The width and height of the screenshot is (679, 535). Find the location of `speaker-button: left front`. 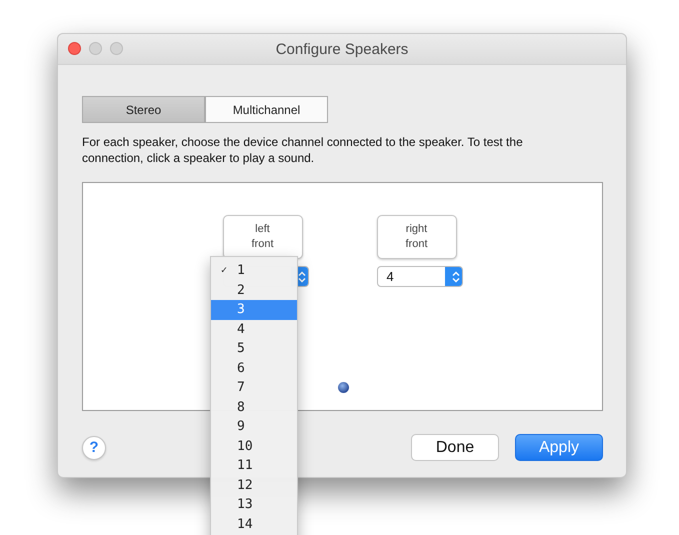

speaker-button: left front is located at coordinates (262, 237).